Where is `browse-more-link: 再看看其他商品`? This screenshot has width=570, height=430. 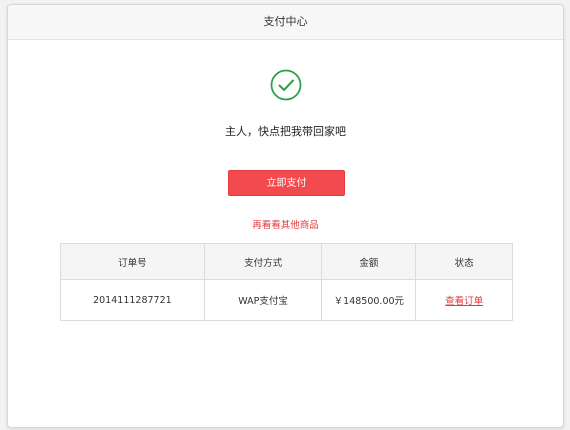
browse-more-link: 再看看其他商品 is located at coordinates (285, 224).